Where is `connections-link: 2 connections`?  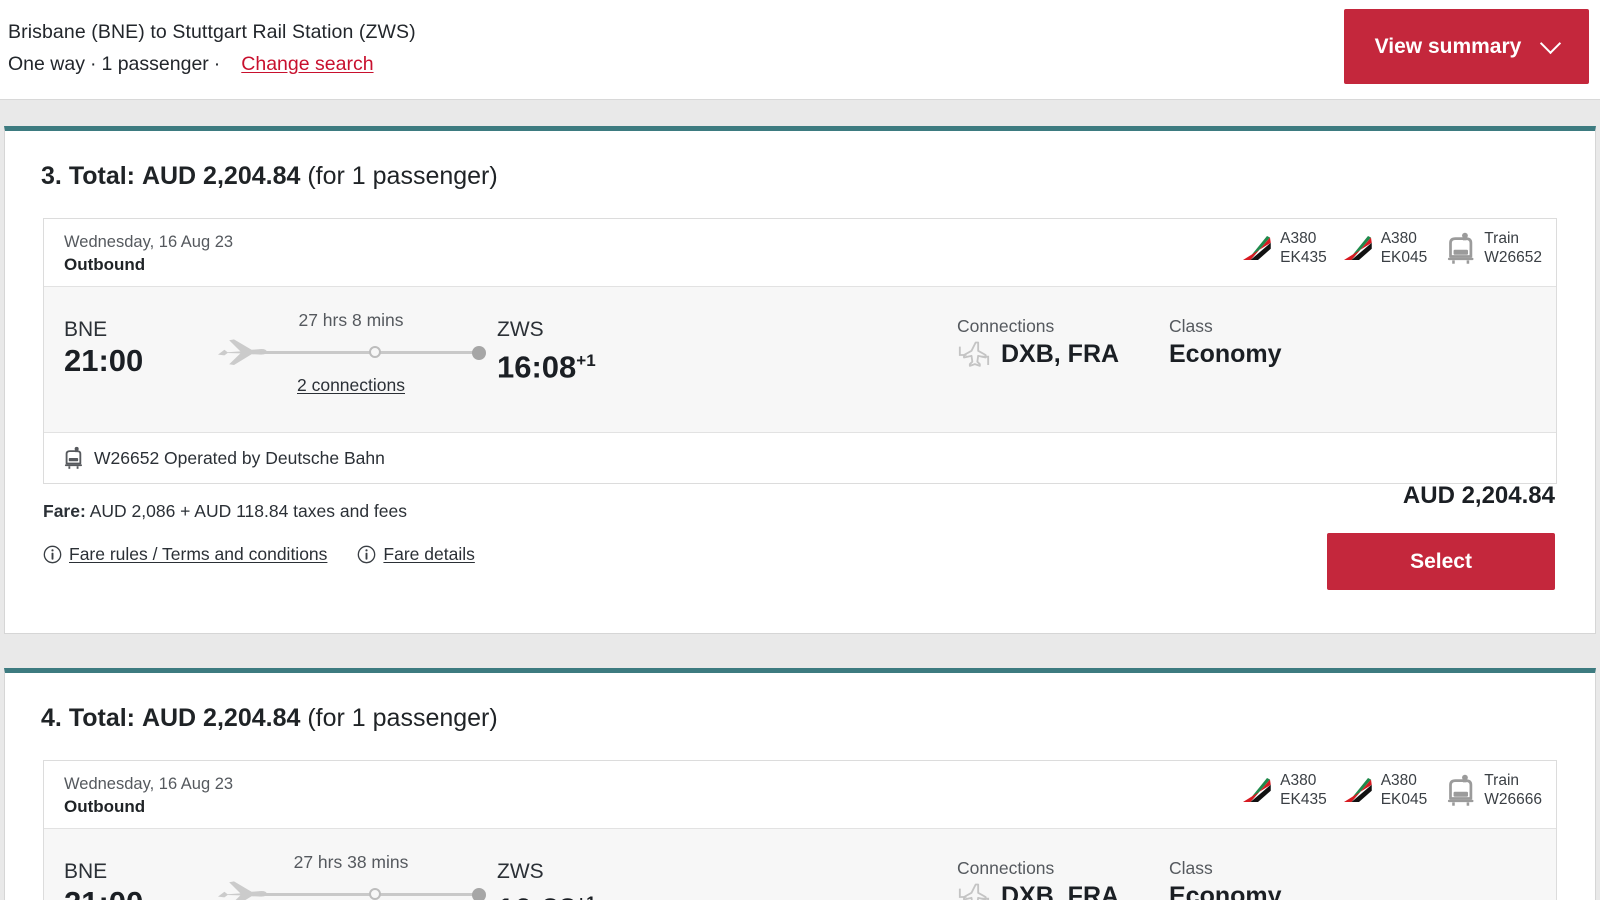
connections-link: 2 connections is located at coordinates (351, 385).